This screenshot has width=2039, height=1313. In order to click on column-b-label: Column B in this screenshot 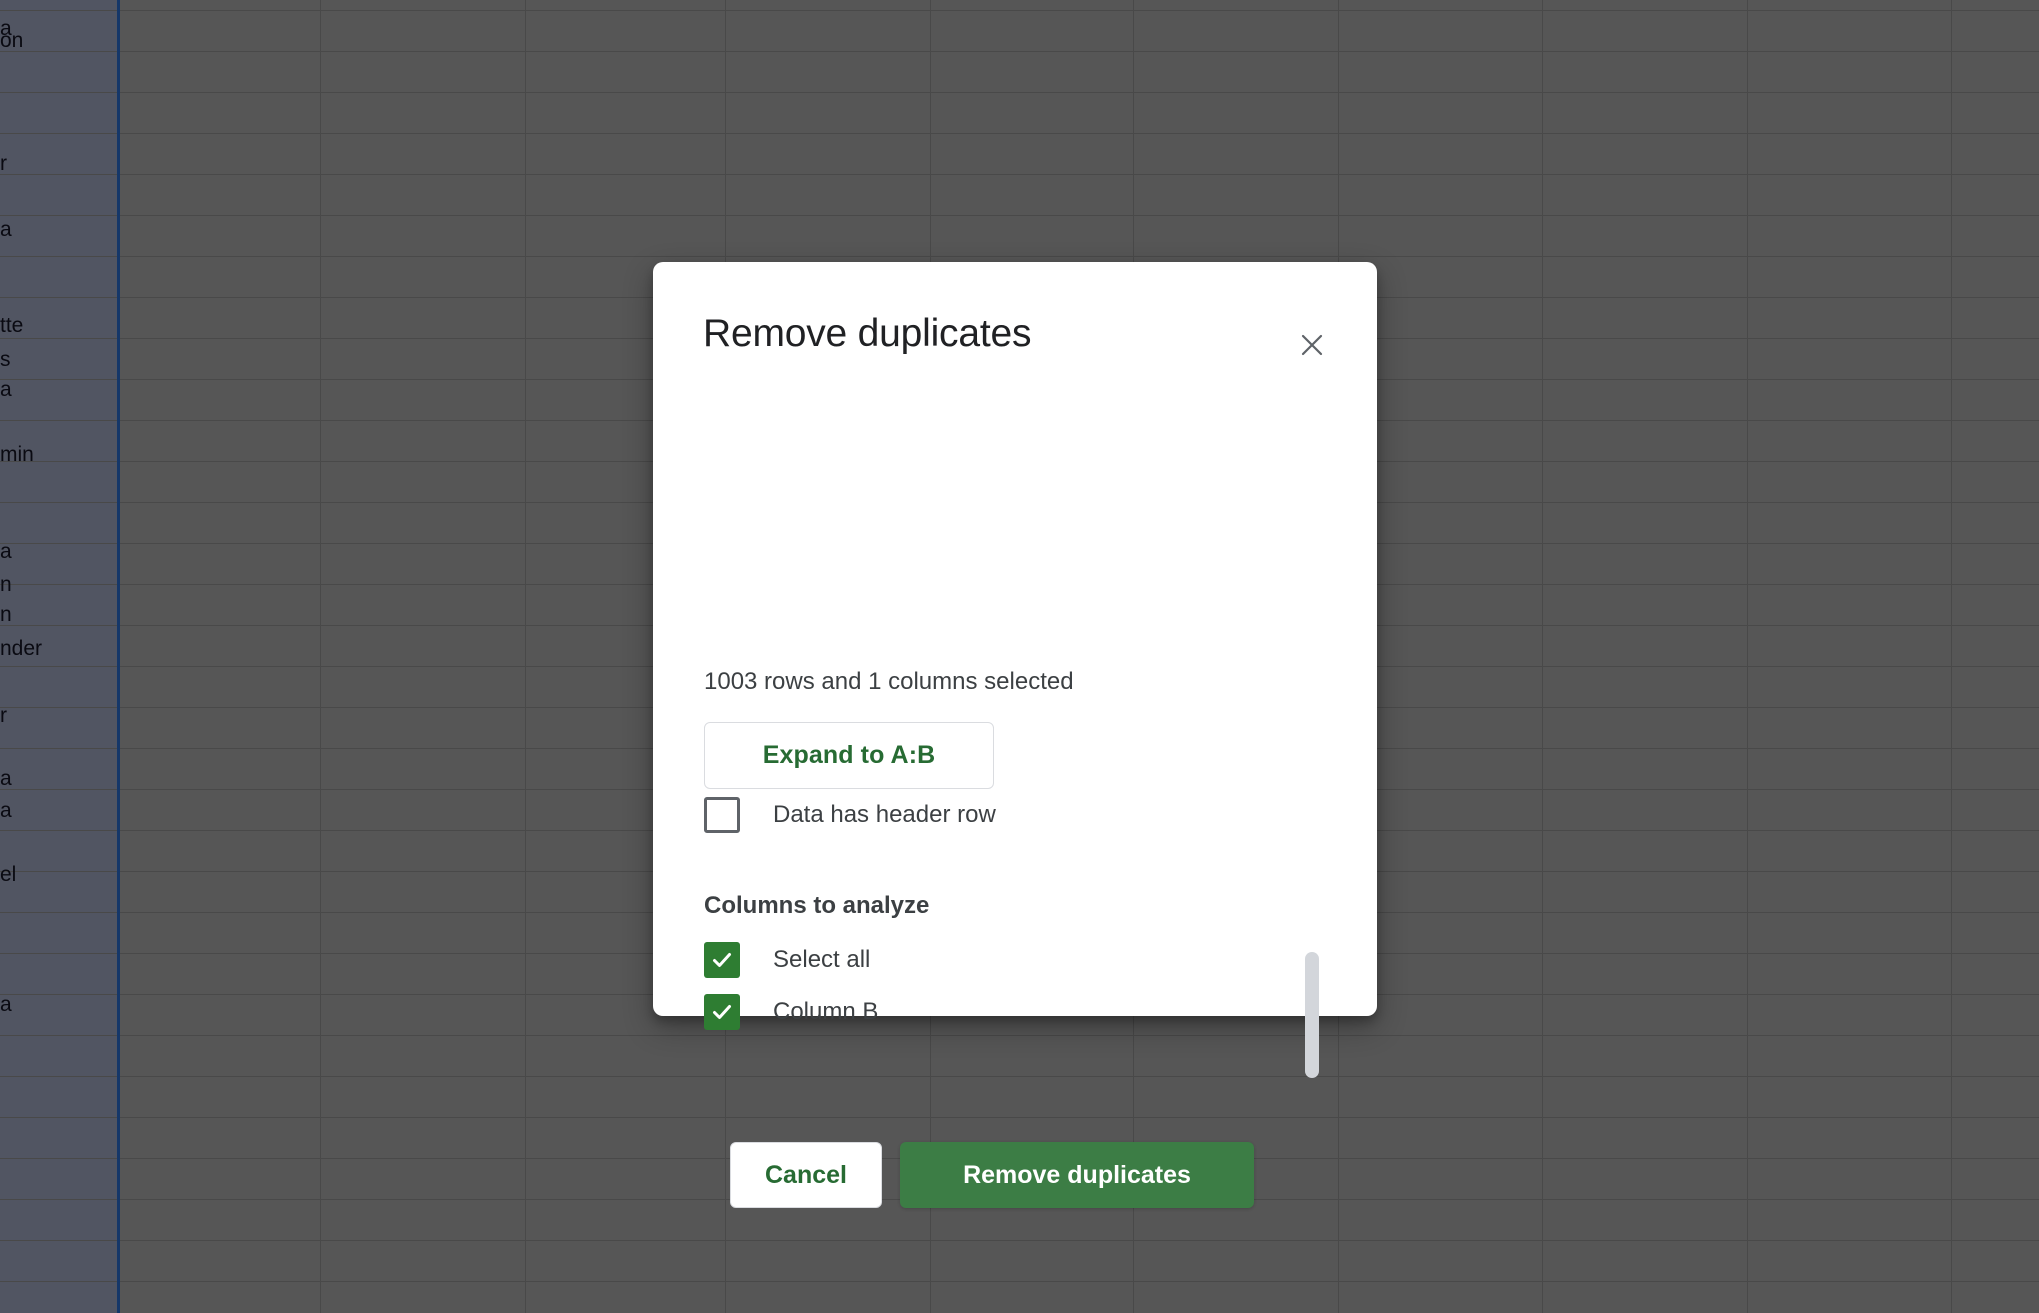, I will do `click(826, 1011)`.